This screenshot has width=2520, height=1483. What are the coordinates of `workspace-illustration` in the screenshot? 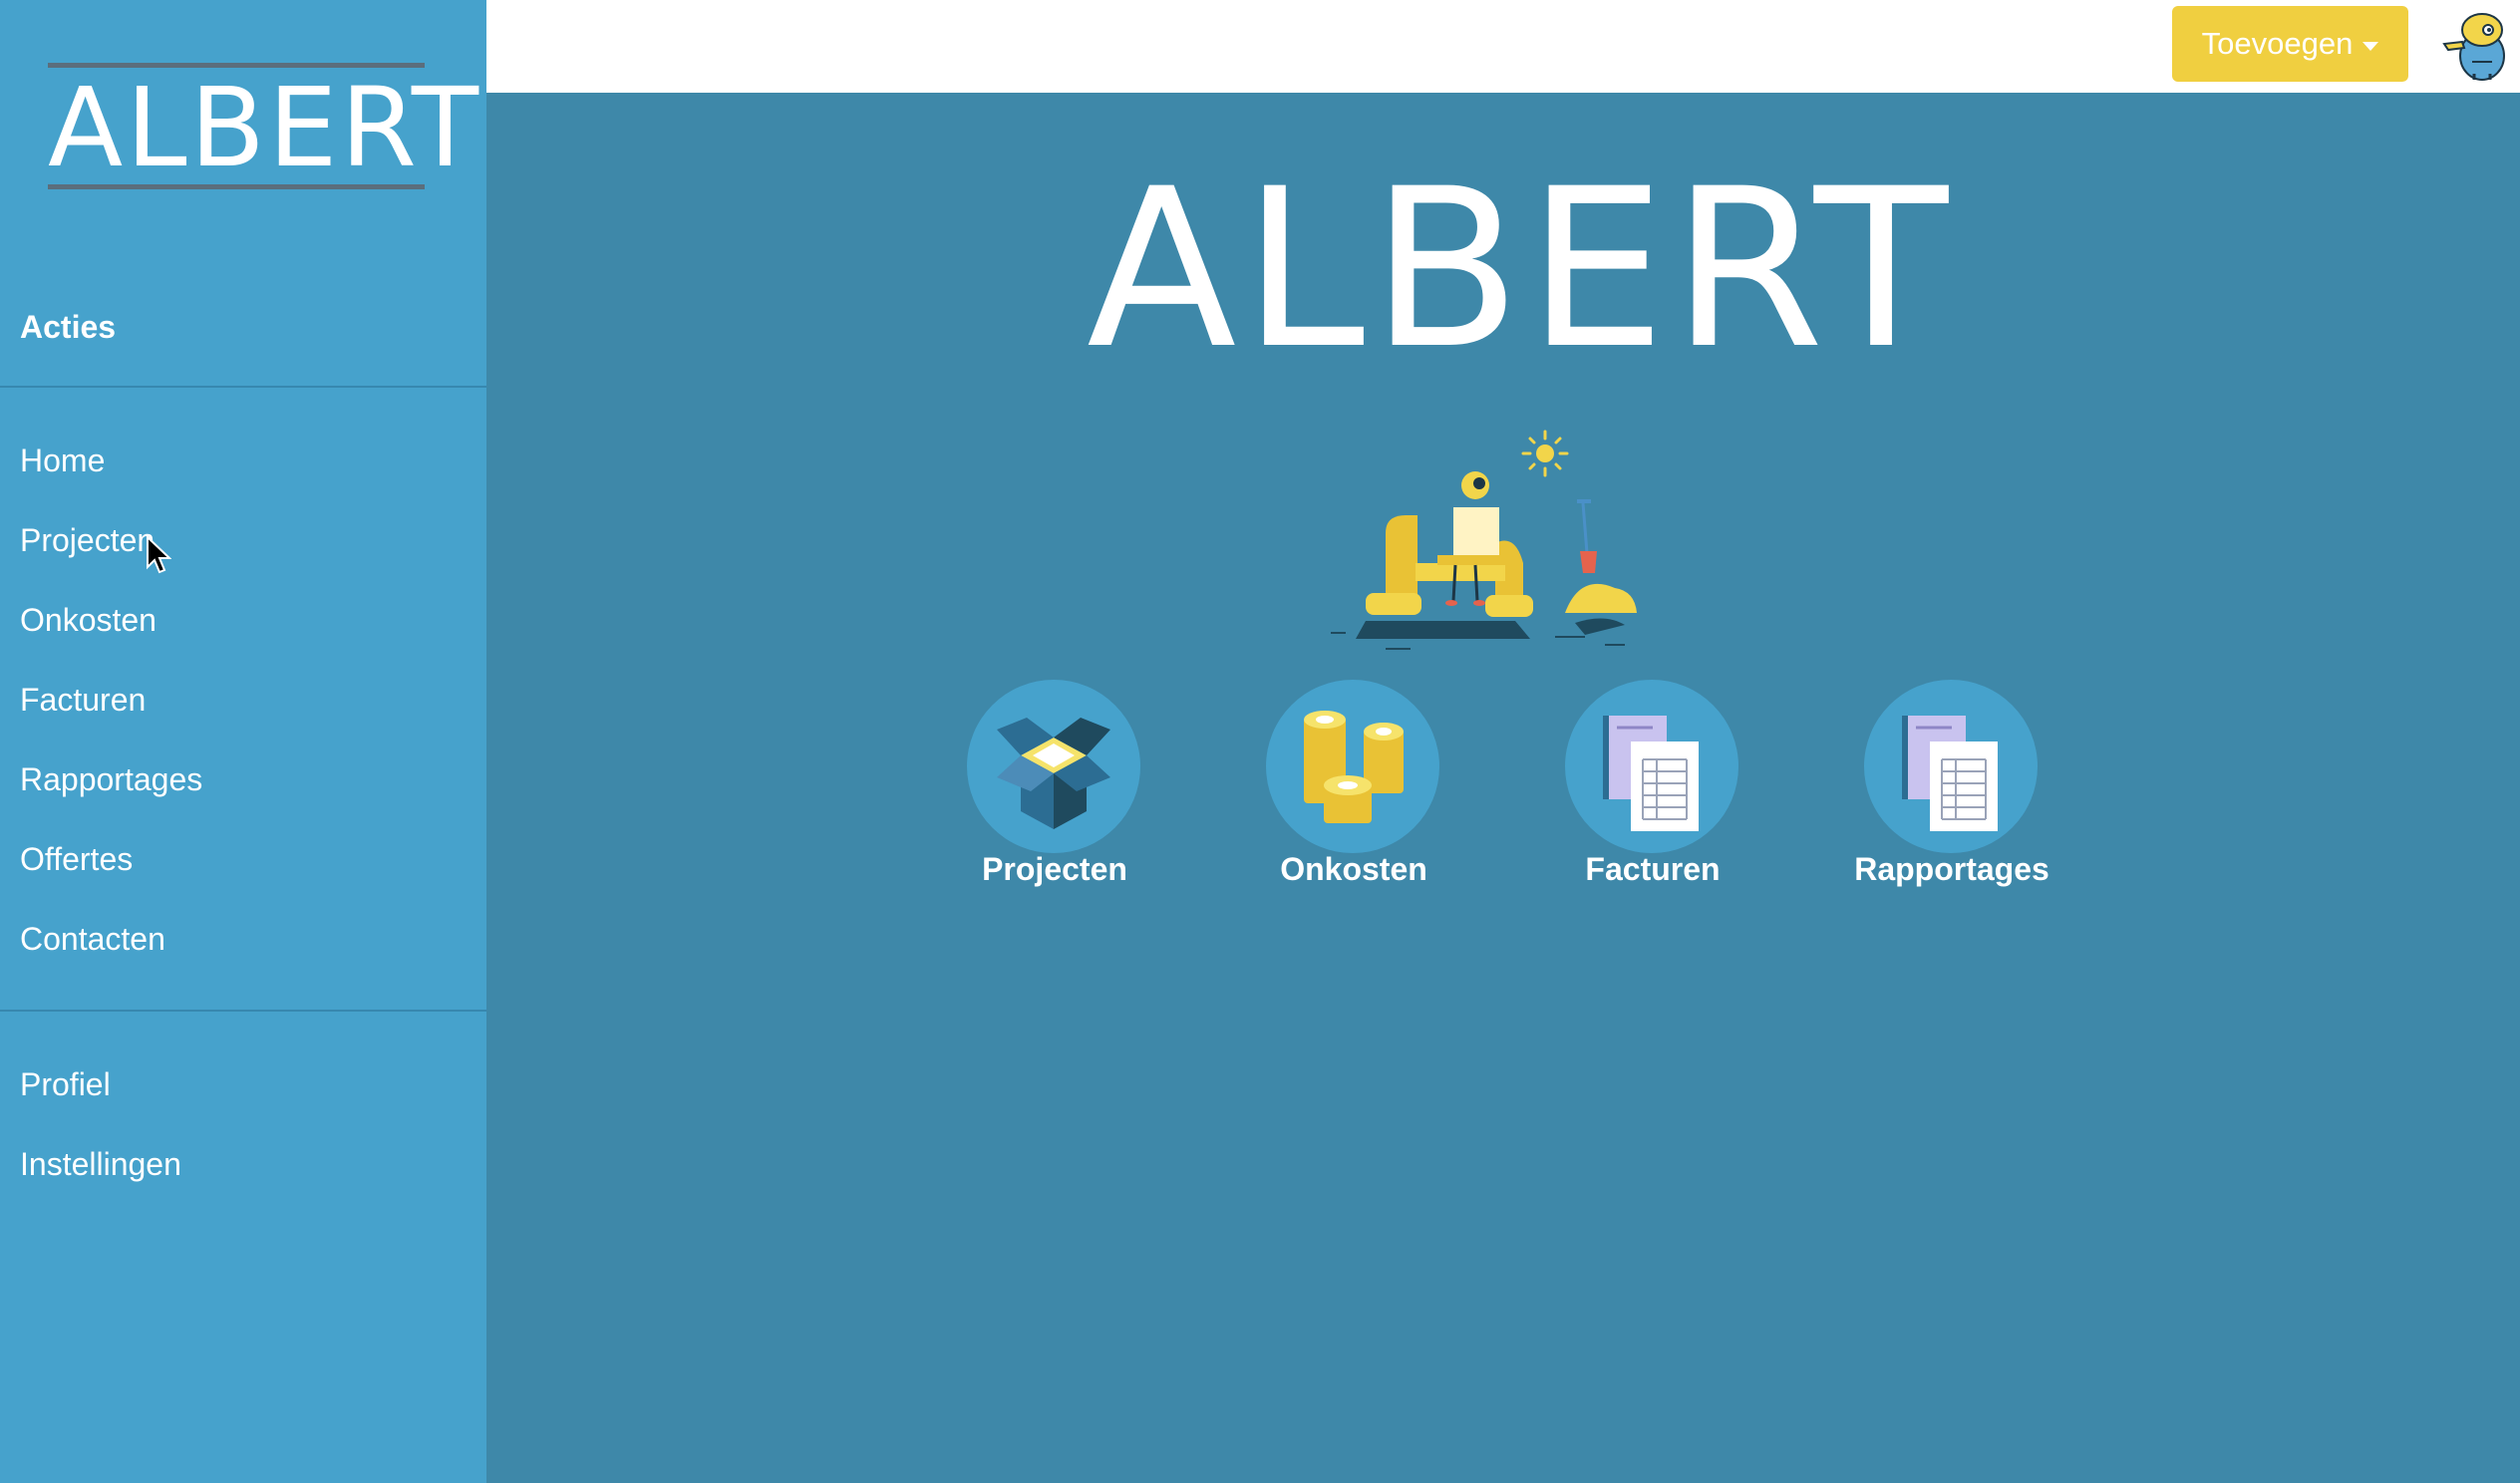 It's located at (1484, 540).